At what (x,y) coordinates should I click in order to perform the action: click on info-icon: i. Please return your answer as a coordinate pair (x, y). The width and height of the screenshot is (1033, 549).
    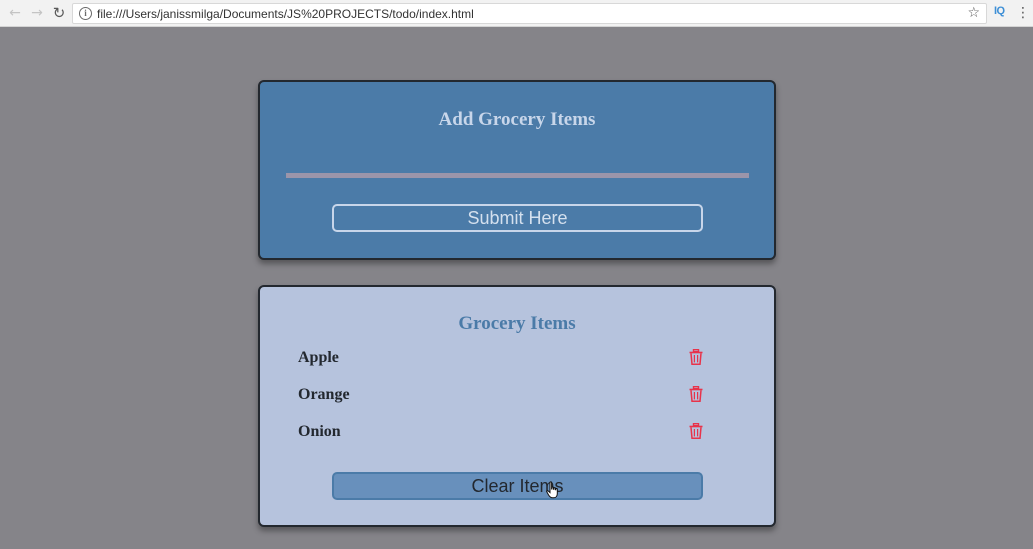
    Looking at the image, I should click on (85, 13).